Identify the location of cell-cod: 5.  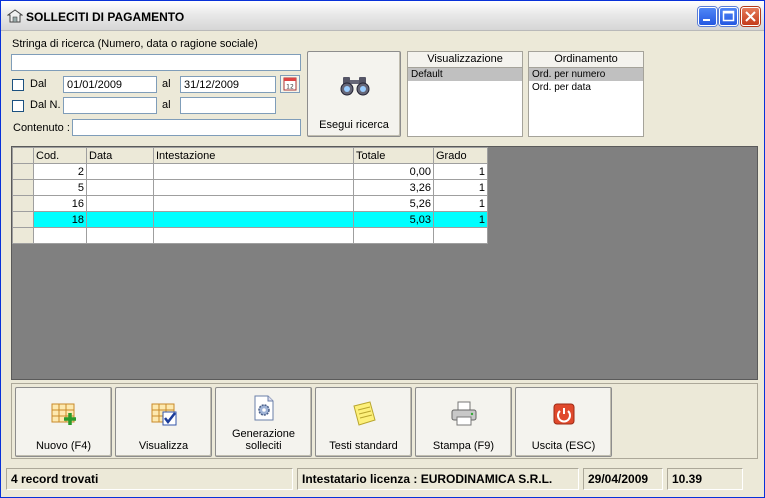
(60, 187).